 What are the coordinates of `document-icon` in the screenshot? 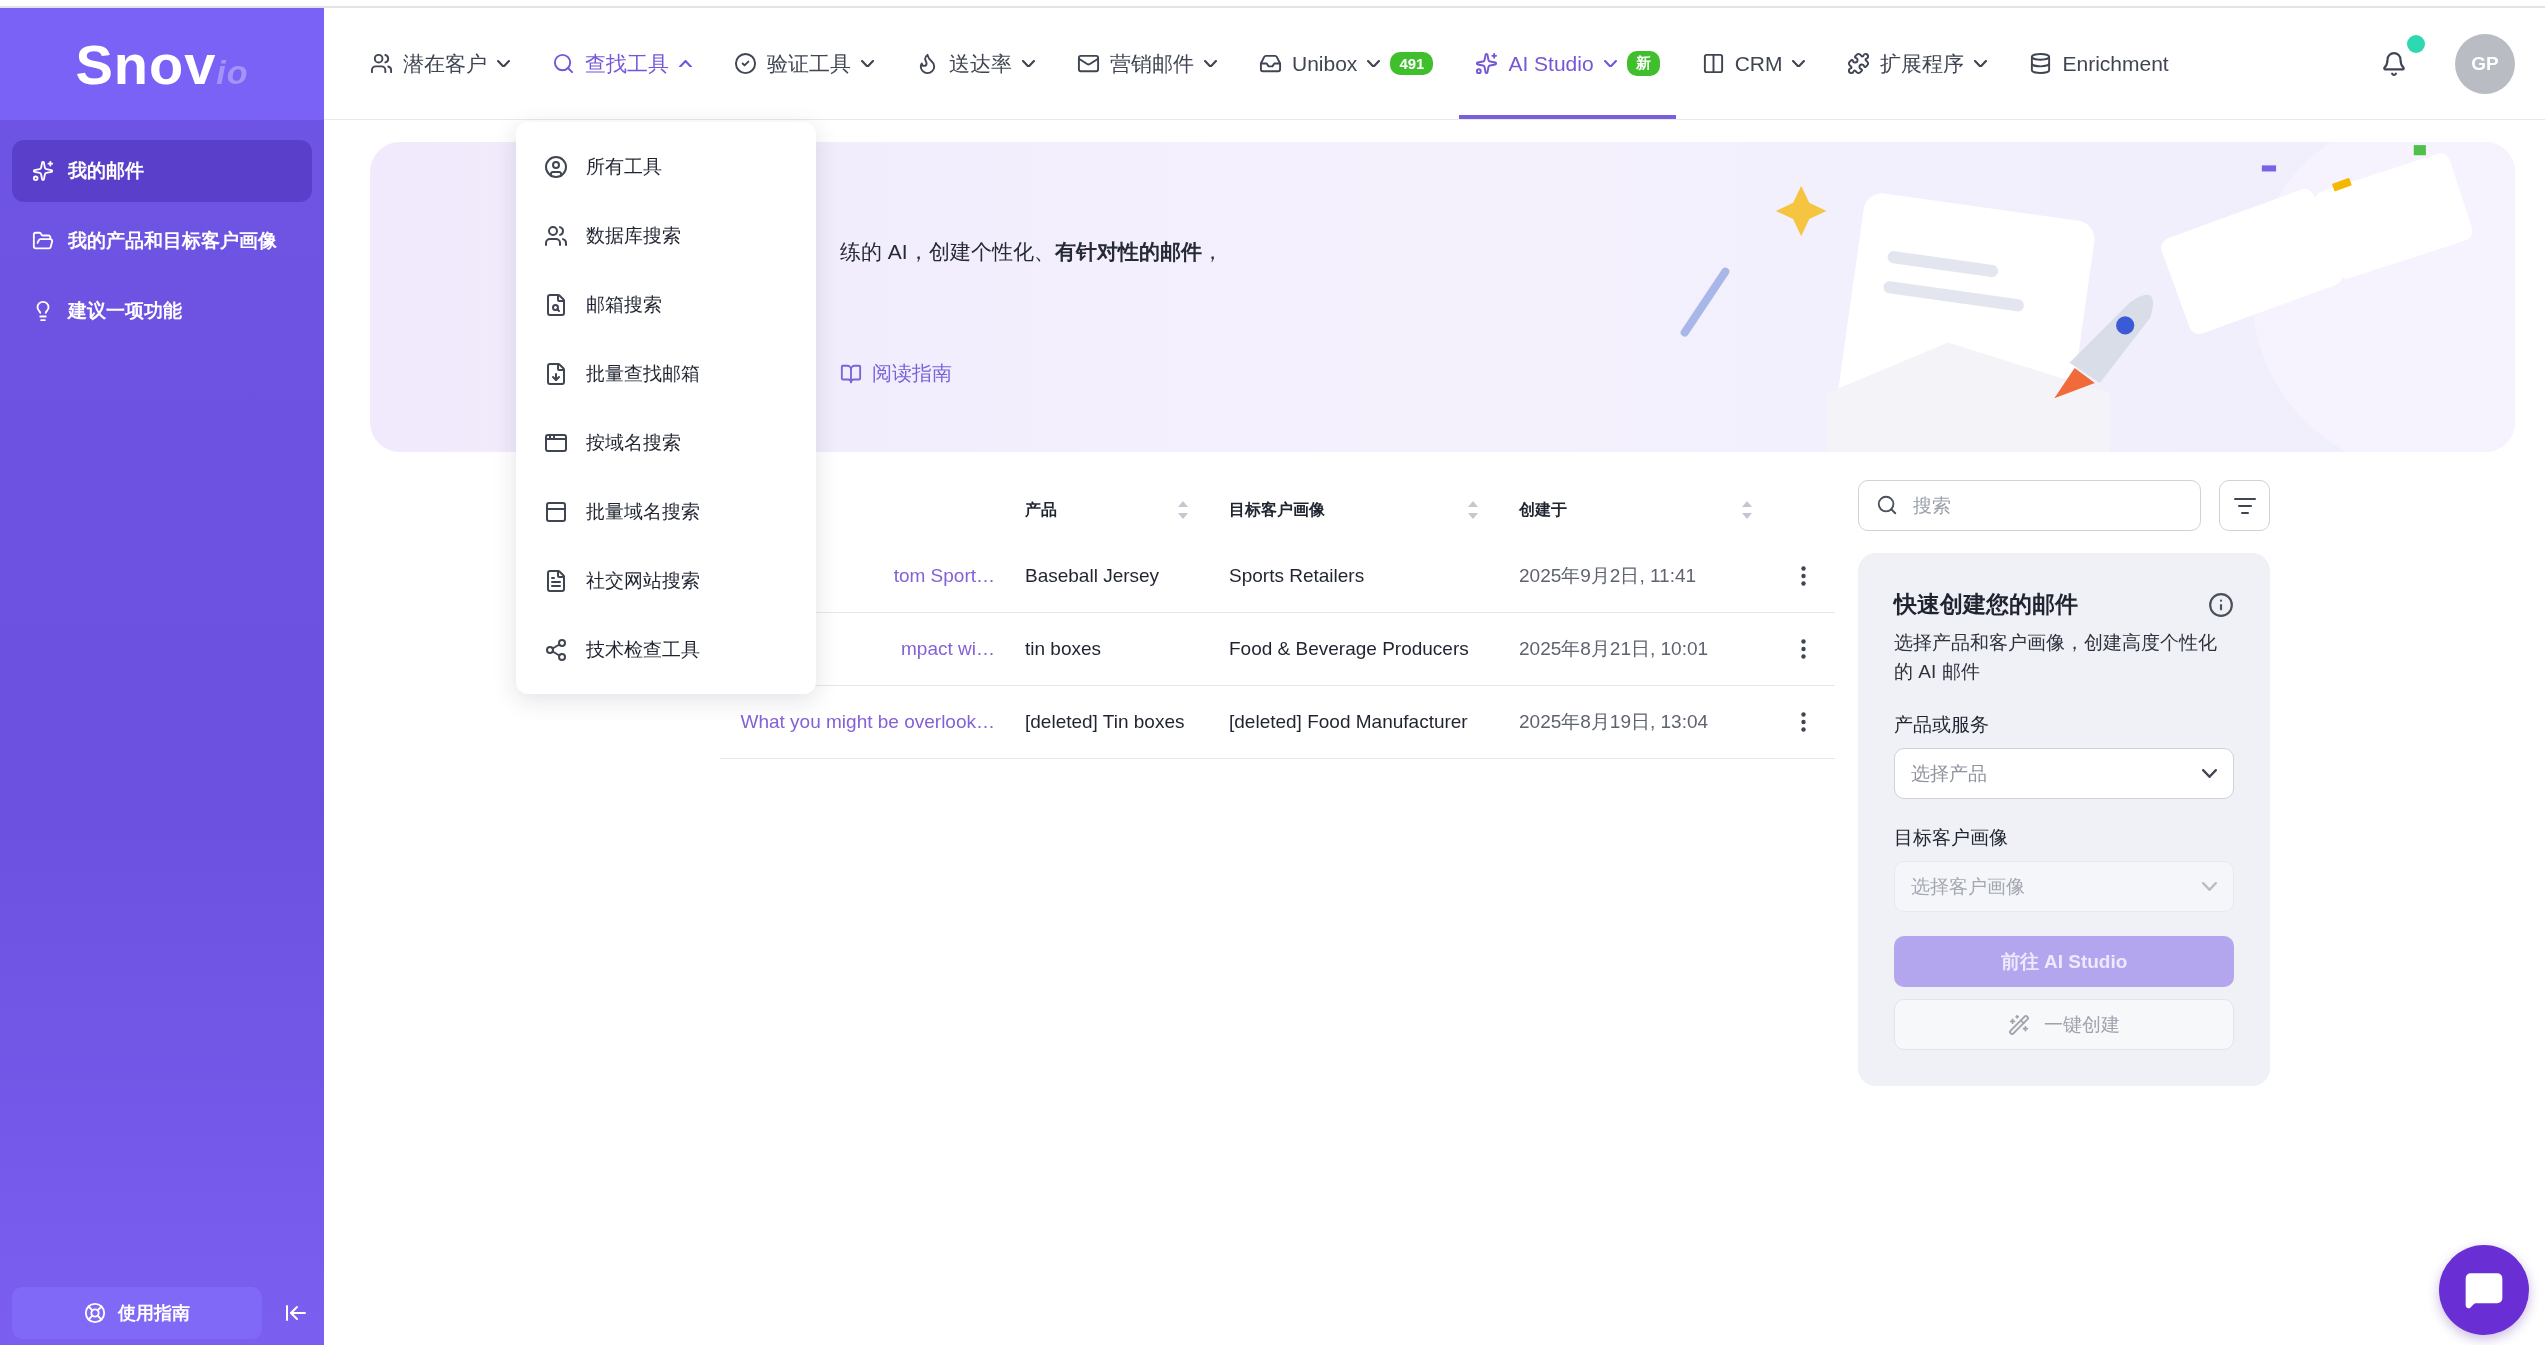 It's located at (556, 580).